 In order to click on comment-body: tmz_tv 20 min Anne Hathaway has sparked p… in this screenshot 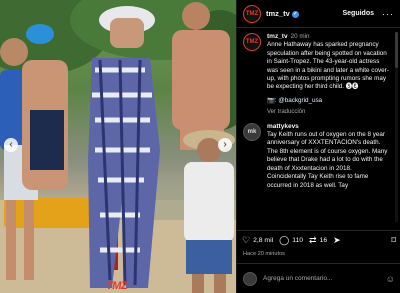, I will do `click(328, 75)`.